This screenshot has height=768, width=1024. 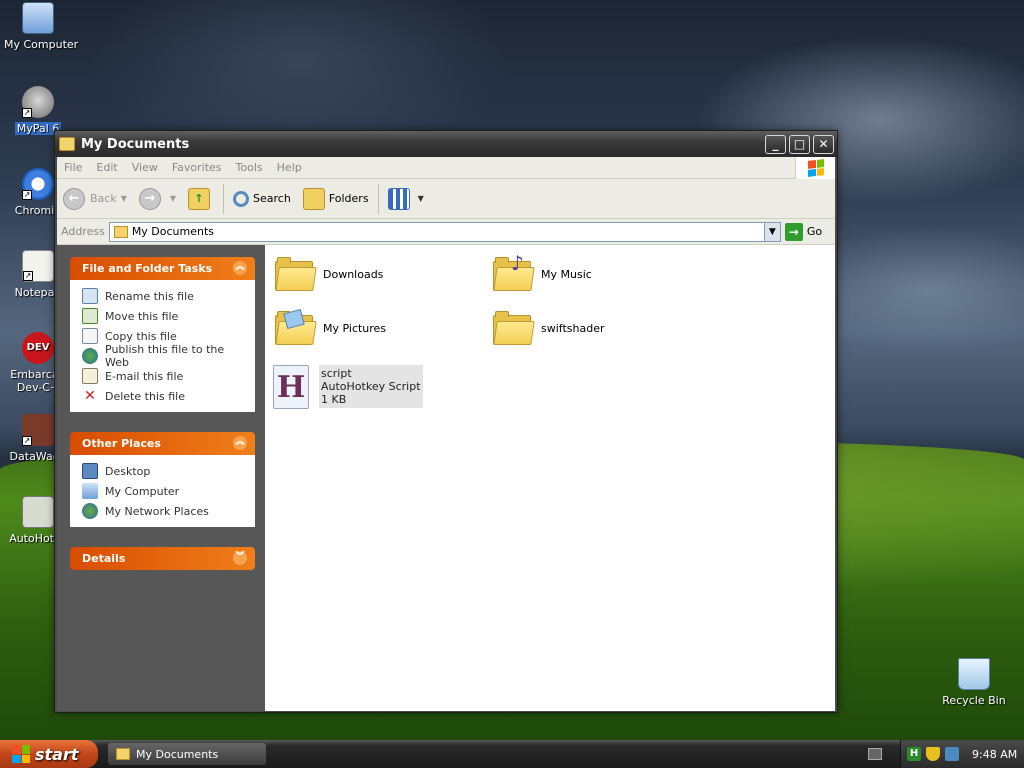 I want to click on menu-edit: Edit, so click(x=106, y=167).